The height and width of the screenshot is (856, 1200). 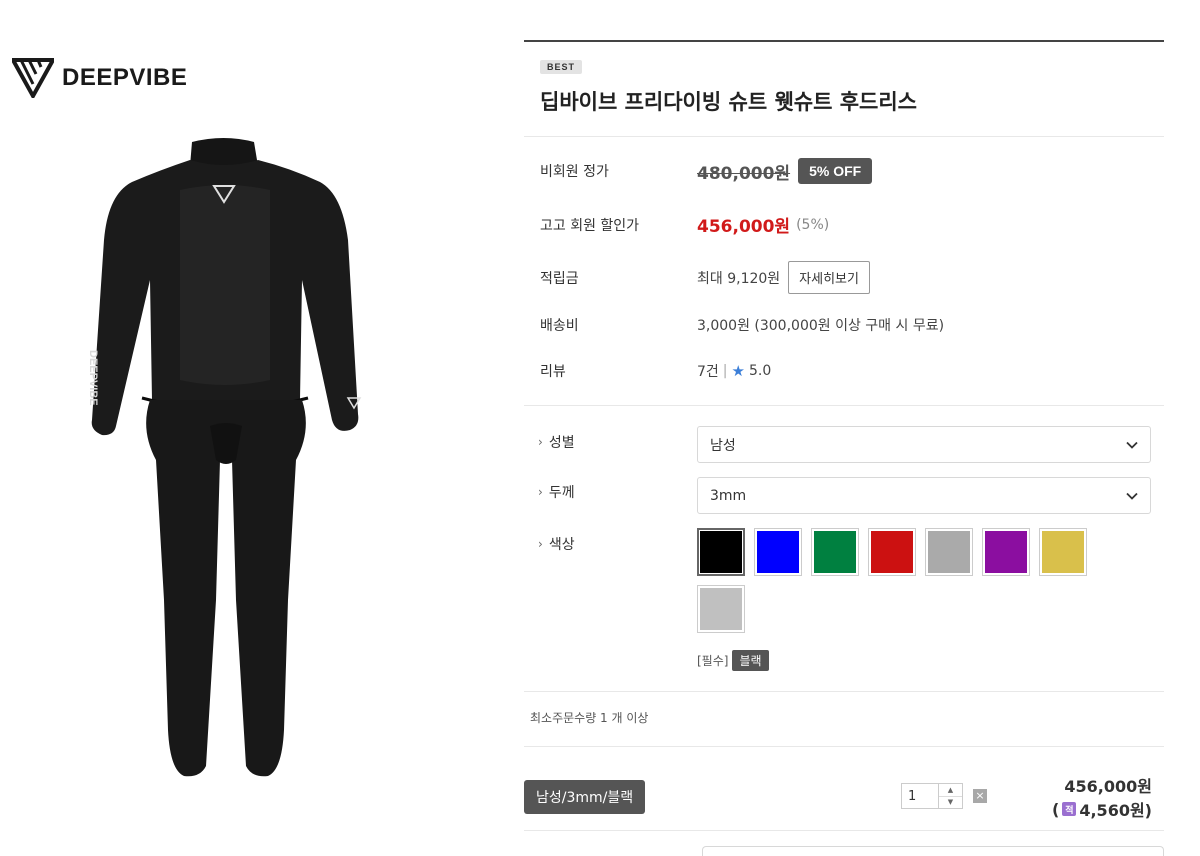 I want to click on member-price-value: 456,000원, so click(x=744, y=227).